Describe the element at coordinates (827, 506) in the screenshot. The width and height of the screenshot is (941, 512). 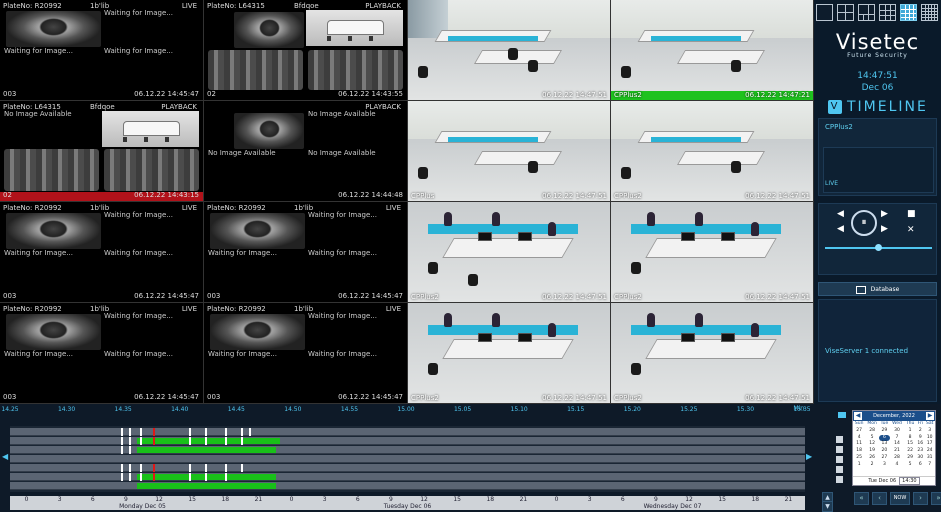
I see `zoom-out-icon: ▼` at that location.